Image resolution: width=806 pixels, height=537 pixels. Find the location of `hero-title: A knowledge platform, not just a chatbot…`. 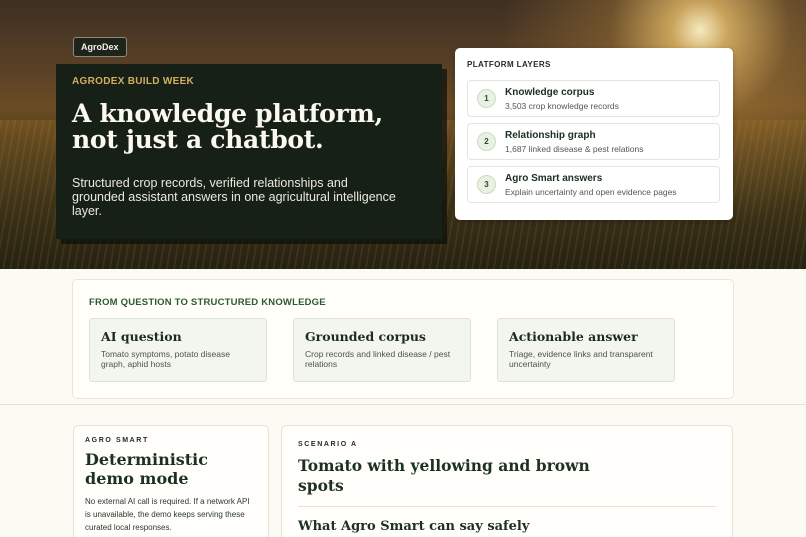

hero-title: A knowledge platform, not just a chatbot… is located at coordinates (249, 127).